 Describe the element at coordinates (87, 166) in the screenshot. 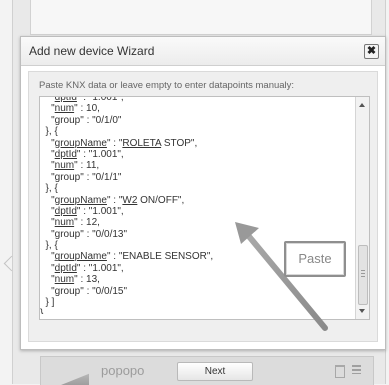

I see `code-token: " : 11,` at that location.